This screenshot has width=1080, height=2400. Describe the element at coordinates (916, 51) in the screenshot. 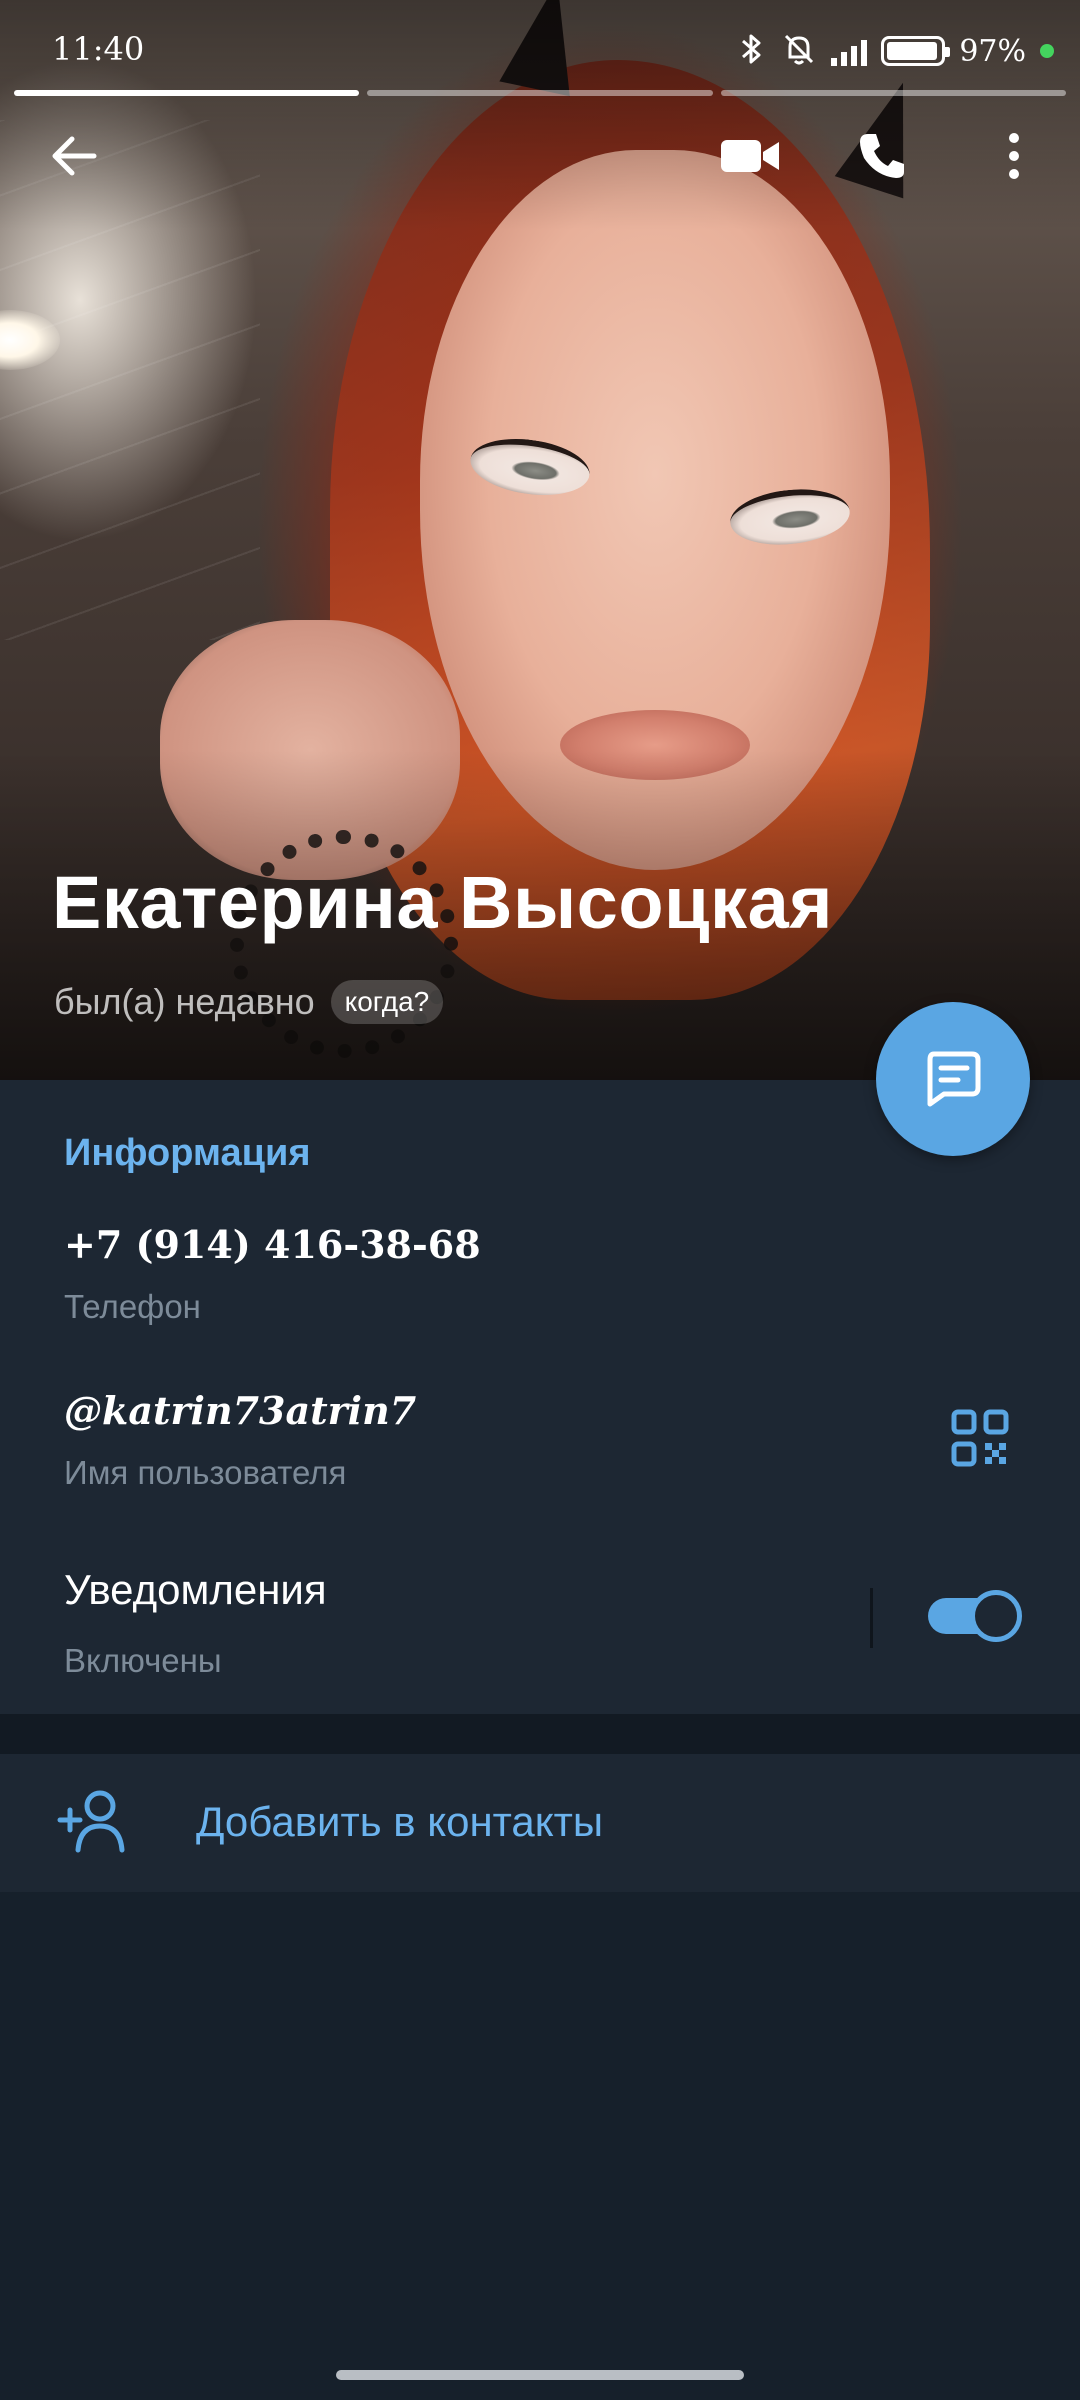

I see `battery-icon` at that location.